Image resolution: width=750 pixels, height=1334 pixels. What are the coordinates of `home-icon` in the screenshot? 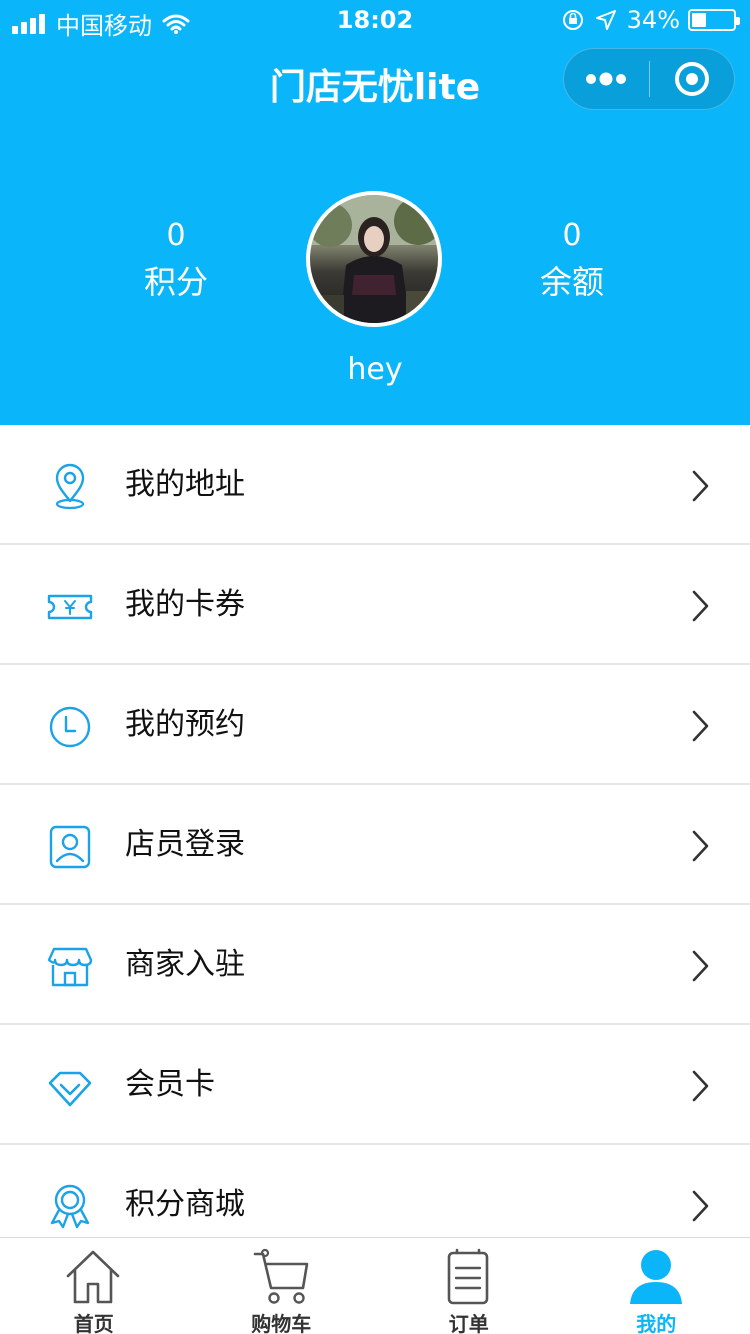 It's located at (93, 1277).